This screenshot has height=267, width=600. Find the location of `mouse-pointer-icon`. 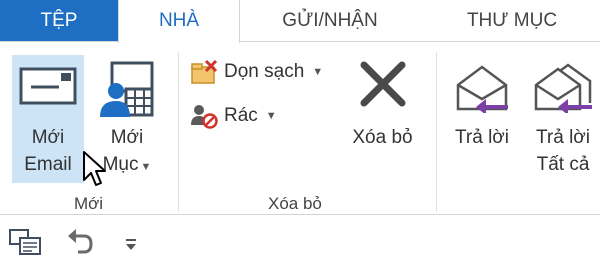

mouse-pointer-icon is located at coordinates (94, 169).